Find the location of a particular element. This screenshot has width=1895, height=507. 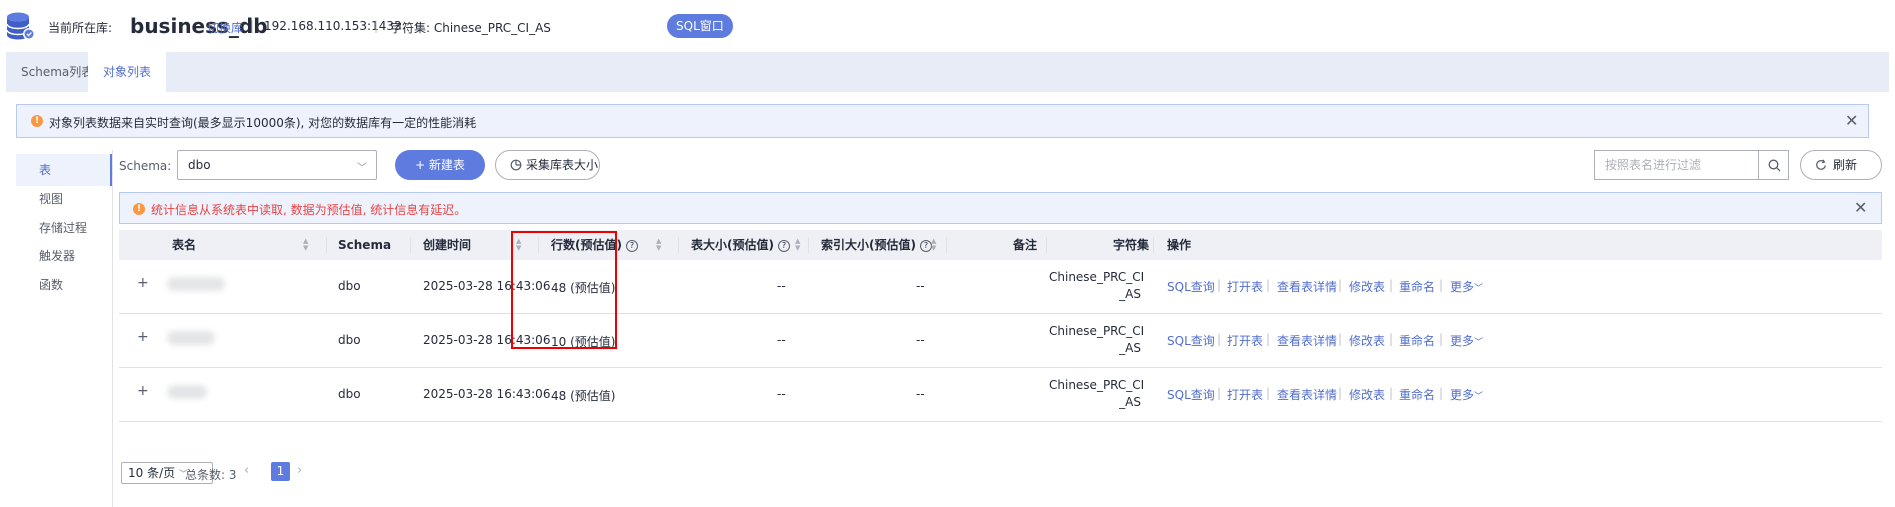

object-type-sidebar: 表 视图 存储过程 触发器 函数 is located at coordinates (64, 328).